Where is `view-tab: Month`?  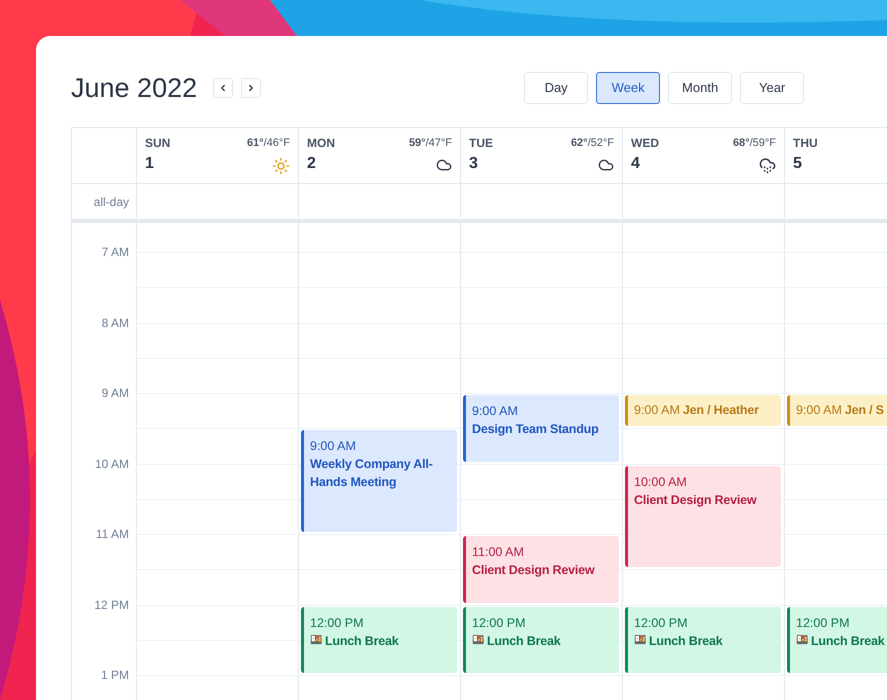
view-tab: Month is located at coordinates (700, 88).